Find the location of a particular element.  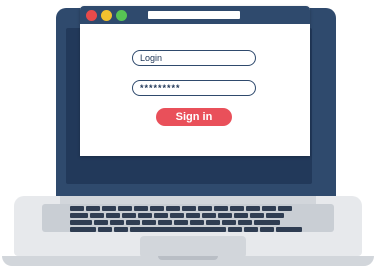

laptop-hinge is located at coordinates (188, 200).